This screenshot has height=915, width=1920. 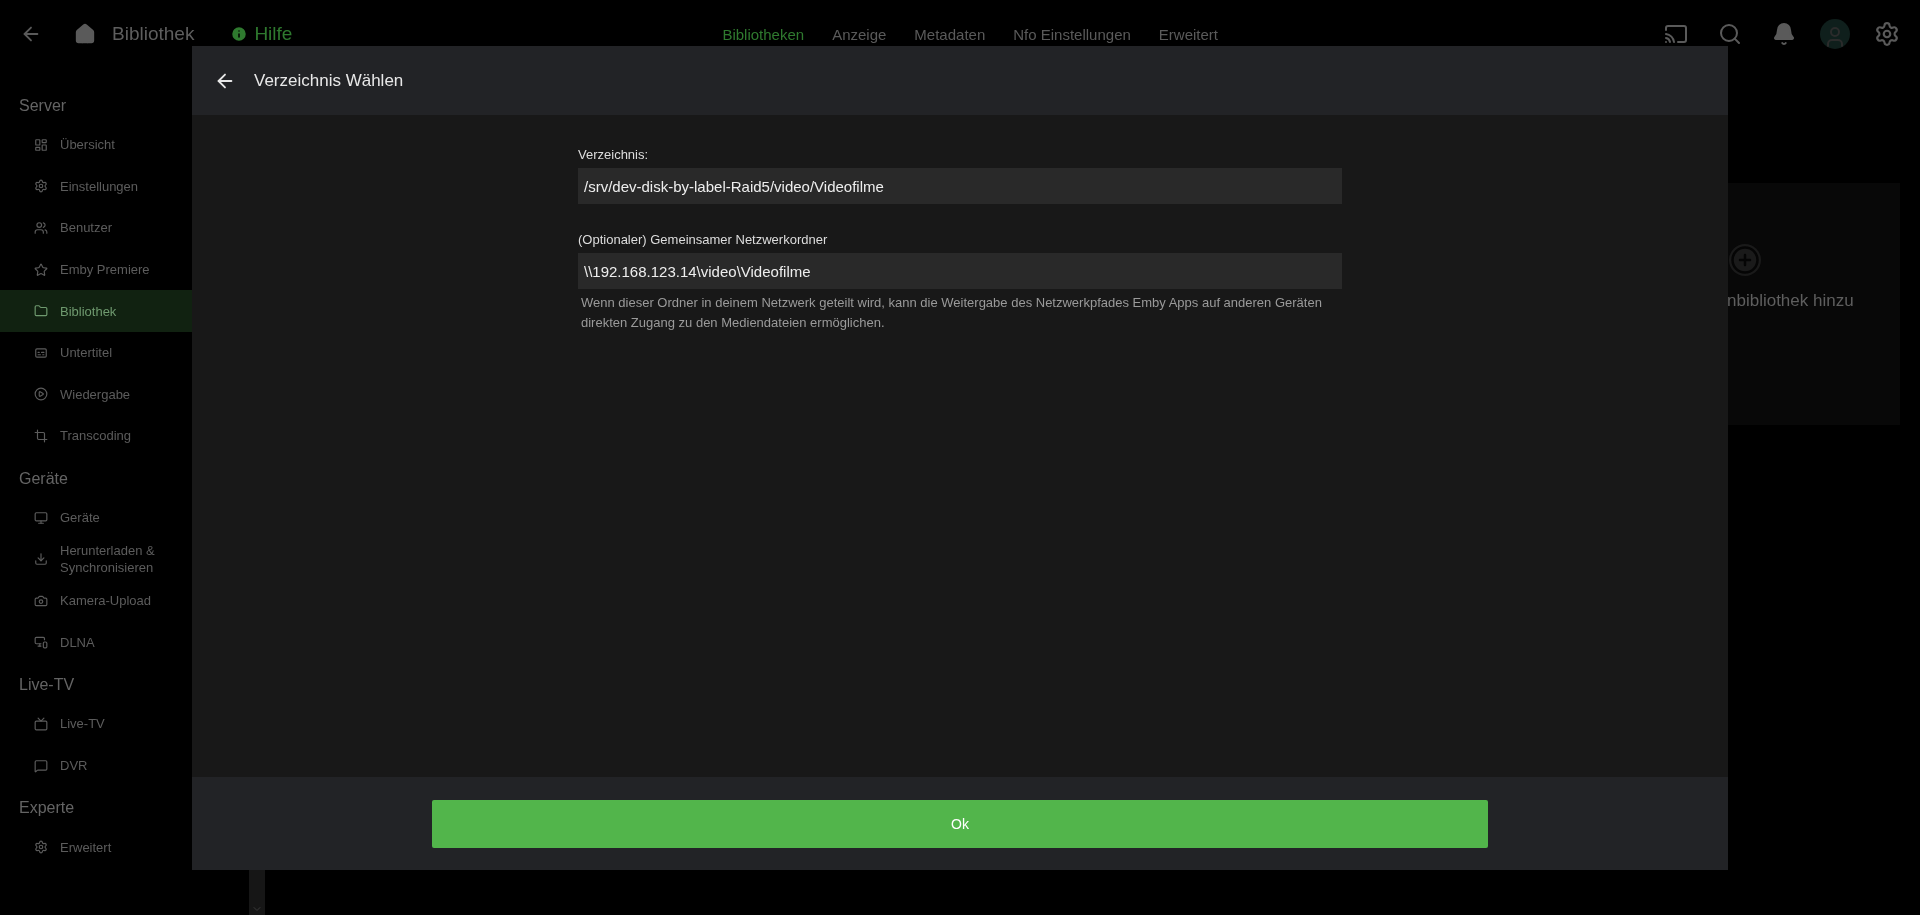 What do you see at coordinates (1790, 301) in the screenshot?
I see `card-label: nbibliothek hinzu` at bounding box center [1790, 301].